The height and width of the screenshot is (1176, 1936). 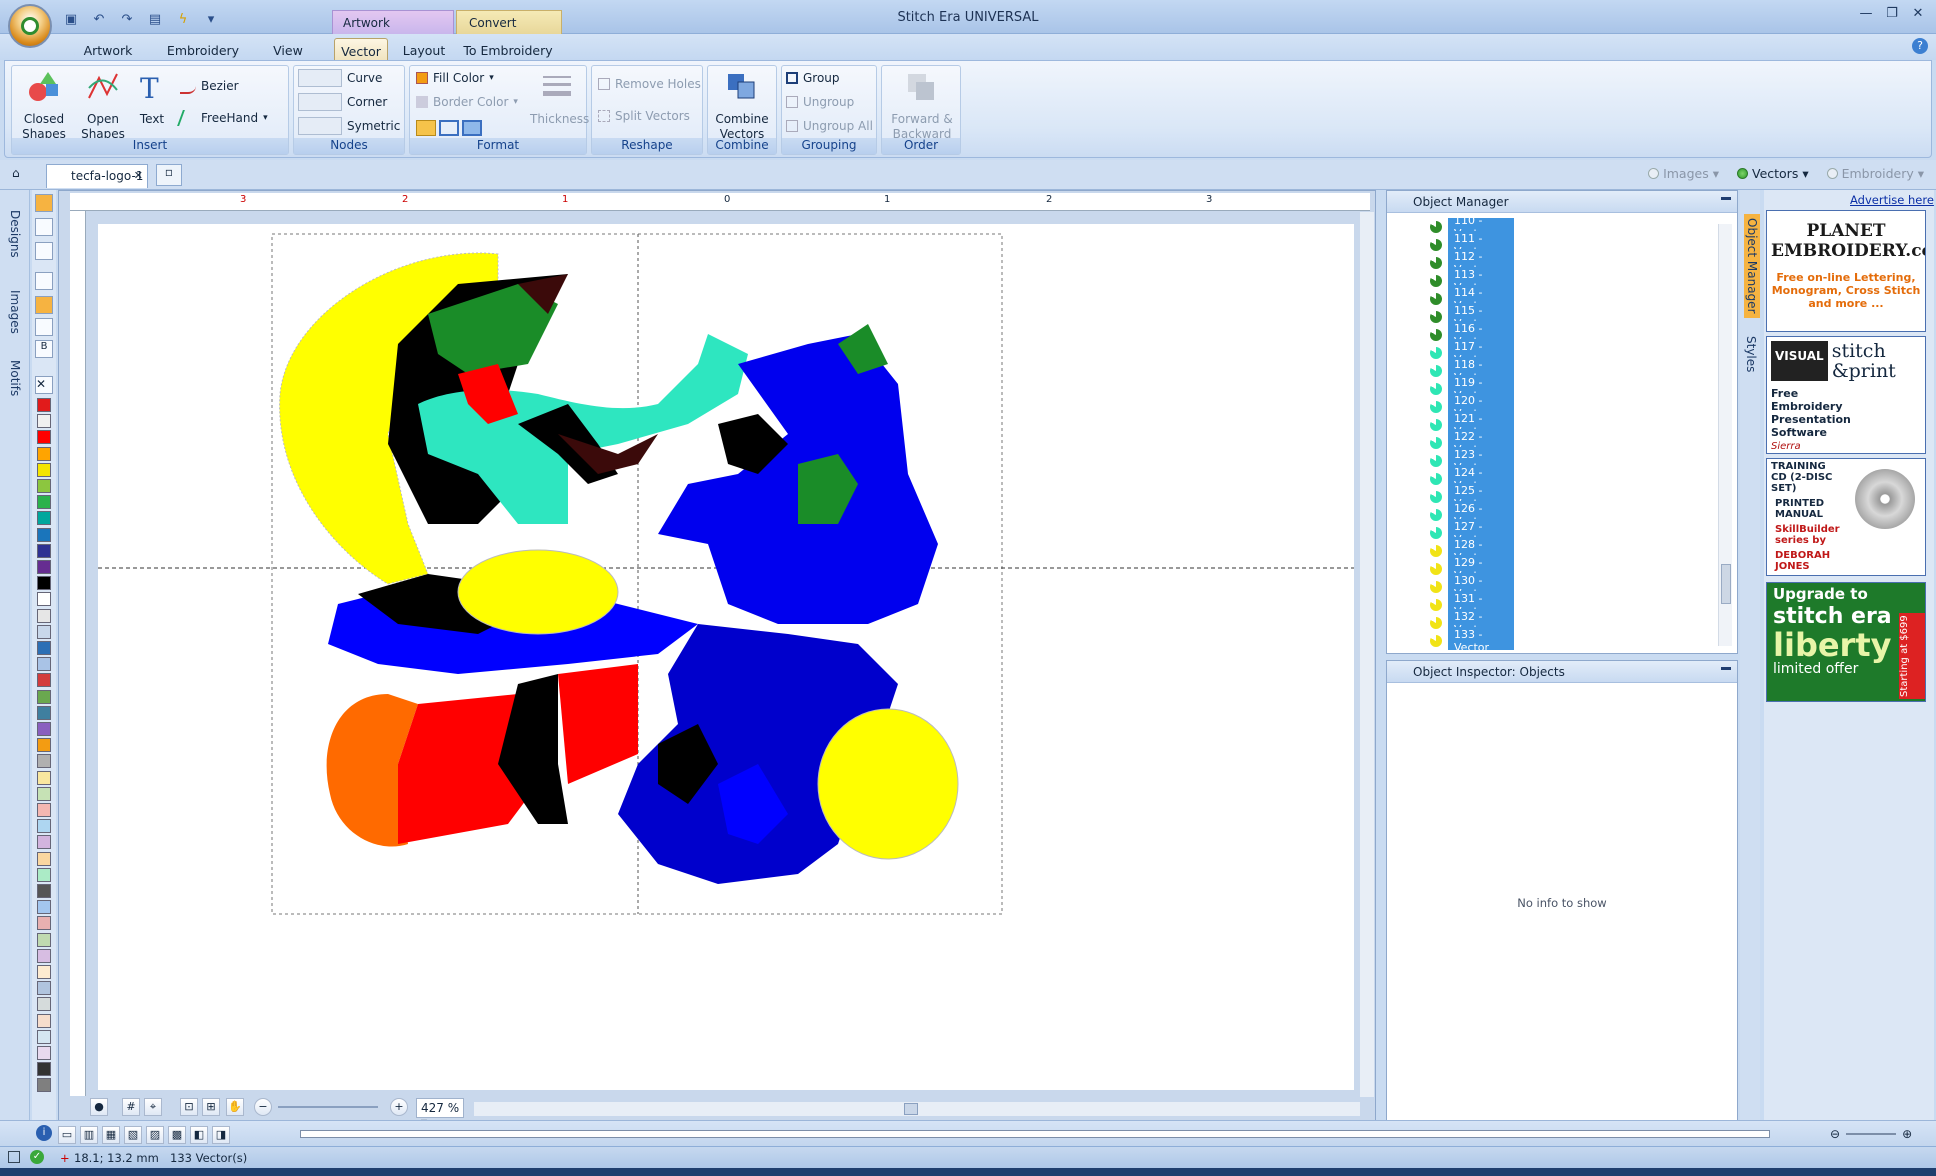 I want to click on freehand-button: FreeHand ▾, so click(x=222, y=118).